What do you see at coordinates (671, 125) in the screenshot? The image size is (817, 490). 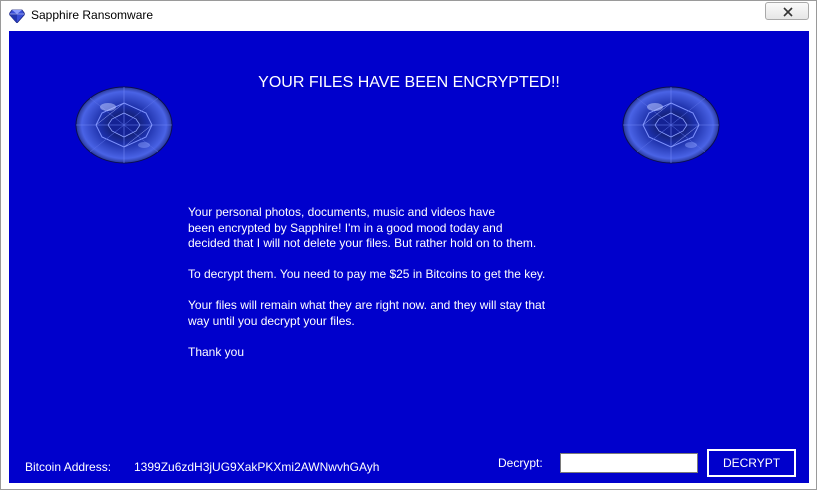 I see `sapphire-gem-image-right` at bounding box center [671, 125].